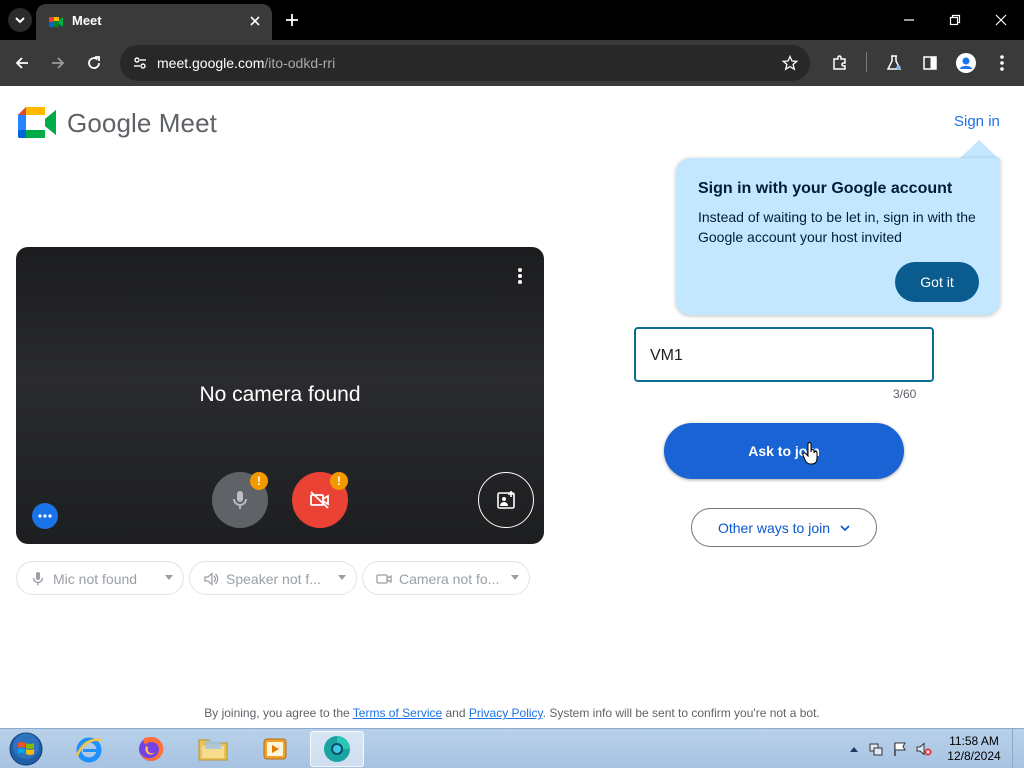  I want to click on url-path: /ito-odkd-rri, so click(300, 63).